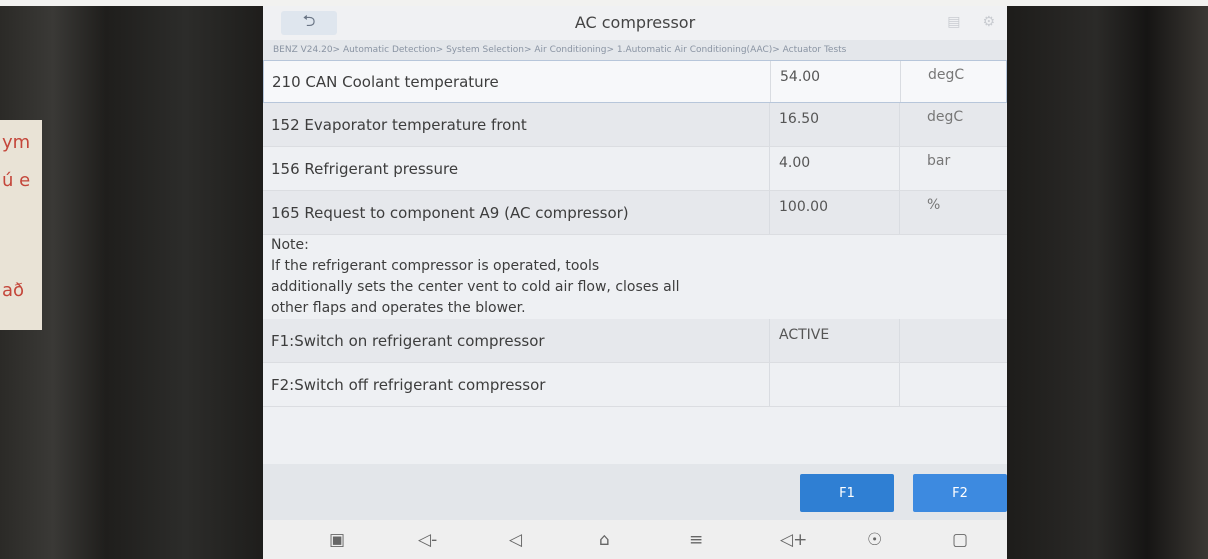 The width and height of the screenshot is (1208, 559). What do you see at coordinates (408, 384) in the screenshot?
I see `function-label: F2:Switch off refrigerant compressor` at bounding box center [408, 384].